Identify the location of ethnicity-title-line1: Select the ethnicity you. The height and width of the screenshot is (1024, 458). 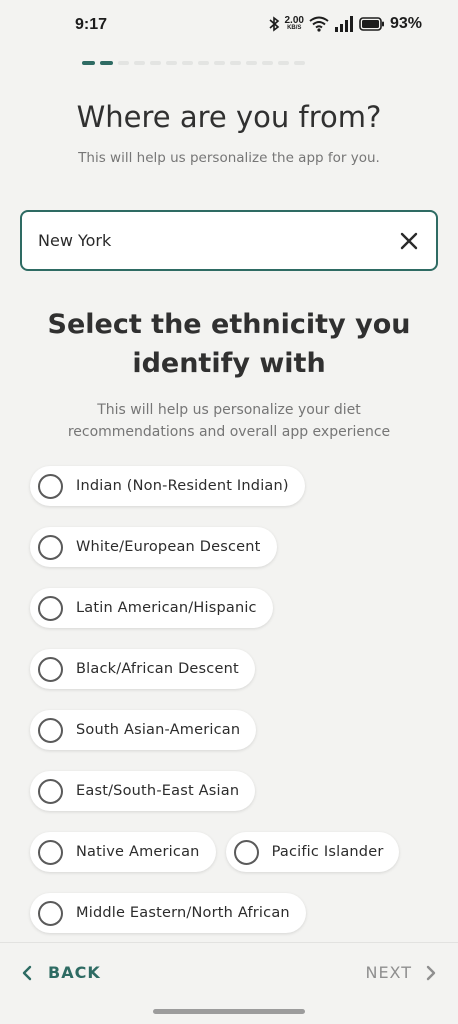
(229, 324).